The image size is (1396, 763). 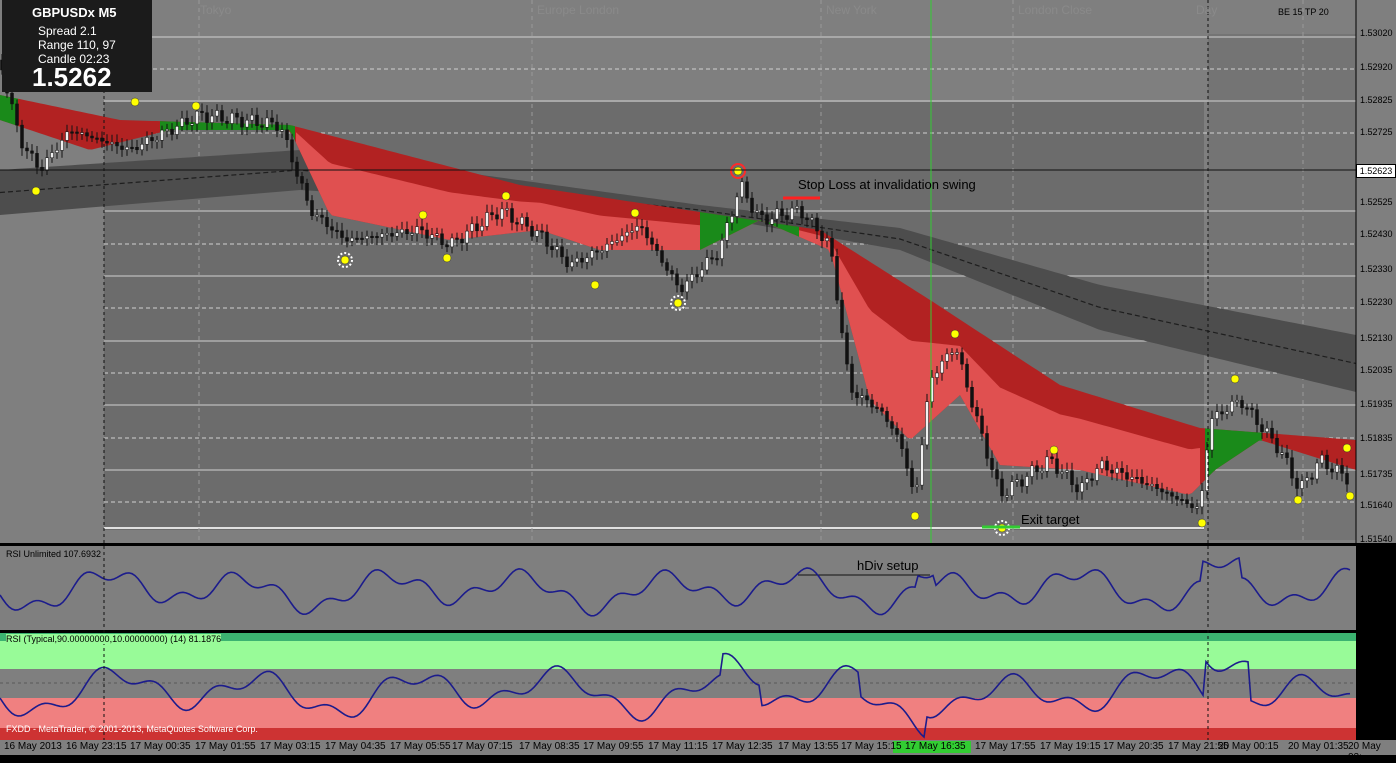 What do you see at coordinates (578, 10) in the screenshot?
I see `session-europe-london: Europe London` at bounding box center [578, 10].